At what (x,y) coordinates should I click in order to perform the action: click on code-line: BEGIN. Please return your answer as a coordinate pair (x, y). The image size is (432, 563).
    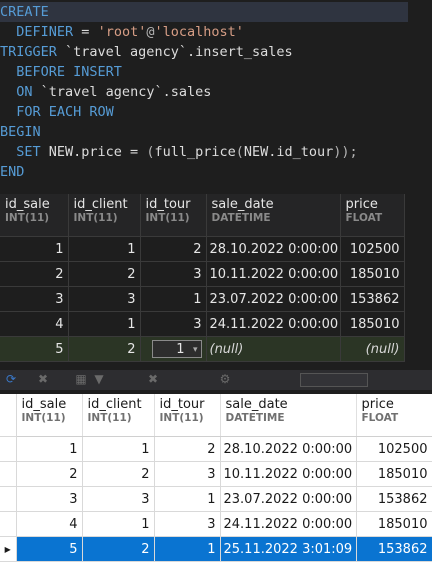
    Looking at the image, I should click on (20, 132).